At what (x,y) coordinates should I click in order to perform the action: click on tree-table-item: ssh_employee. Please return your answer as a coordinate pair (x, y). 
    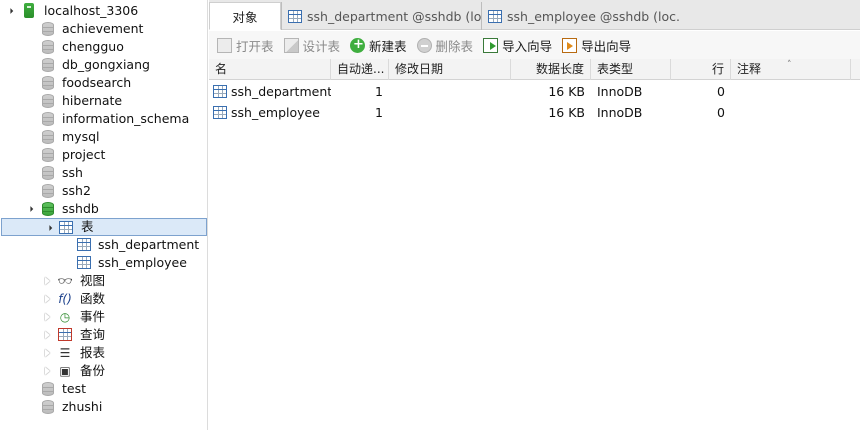
    Looking at the image, I should click on (103, 263).